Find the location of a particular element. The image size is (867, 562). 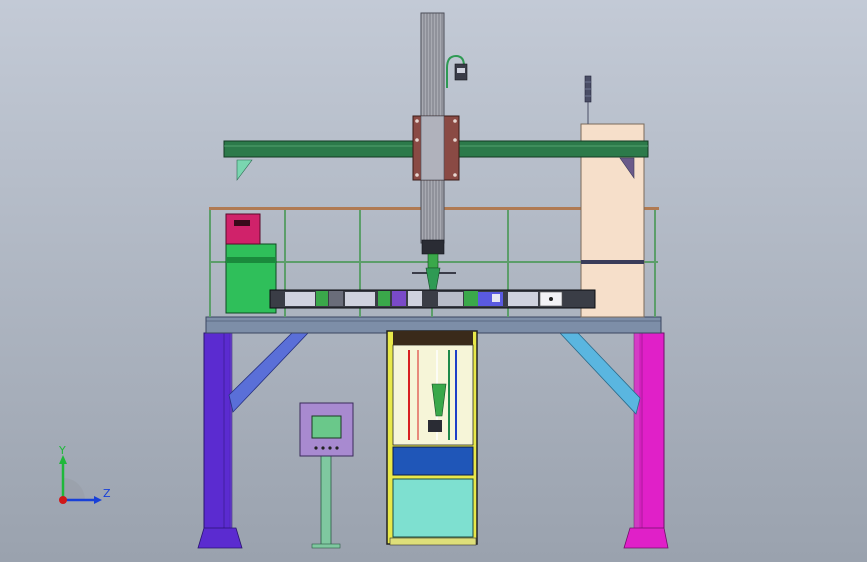

control-panel-foot is located at coordinates (326, 546).